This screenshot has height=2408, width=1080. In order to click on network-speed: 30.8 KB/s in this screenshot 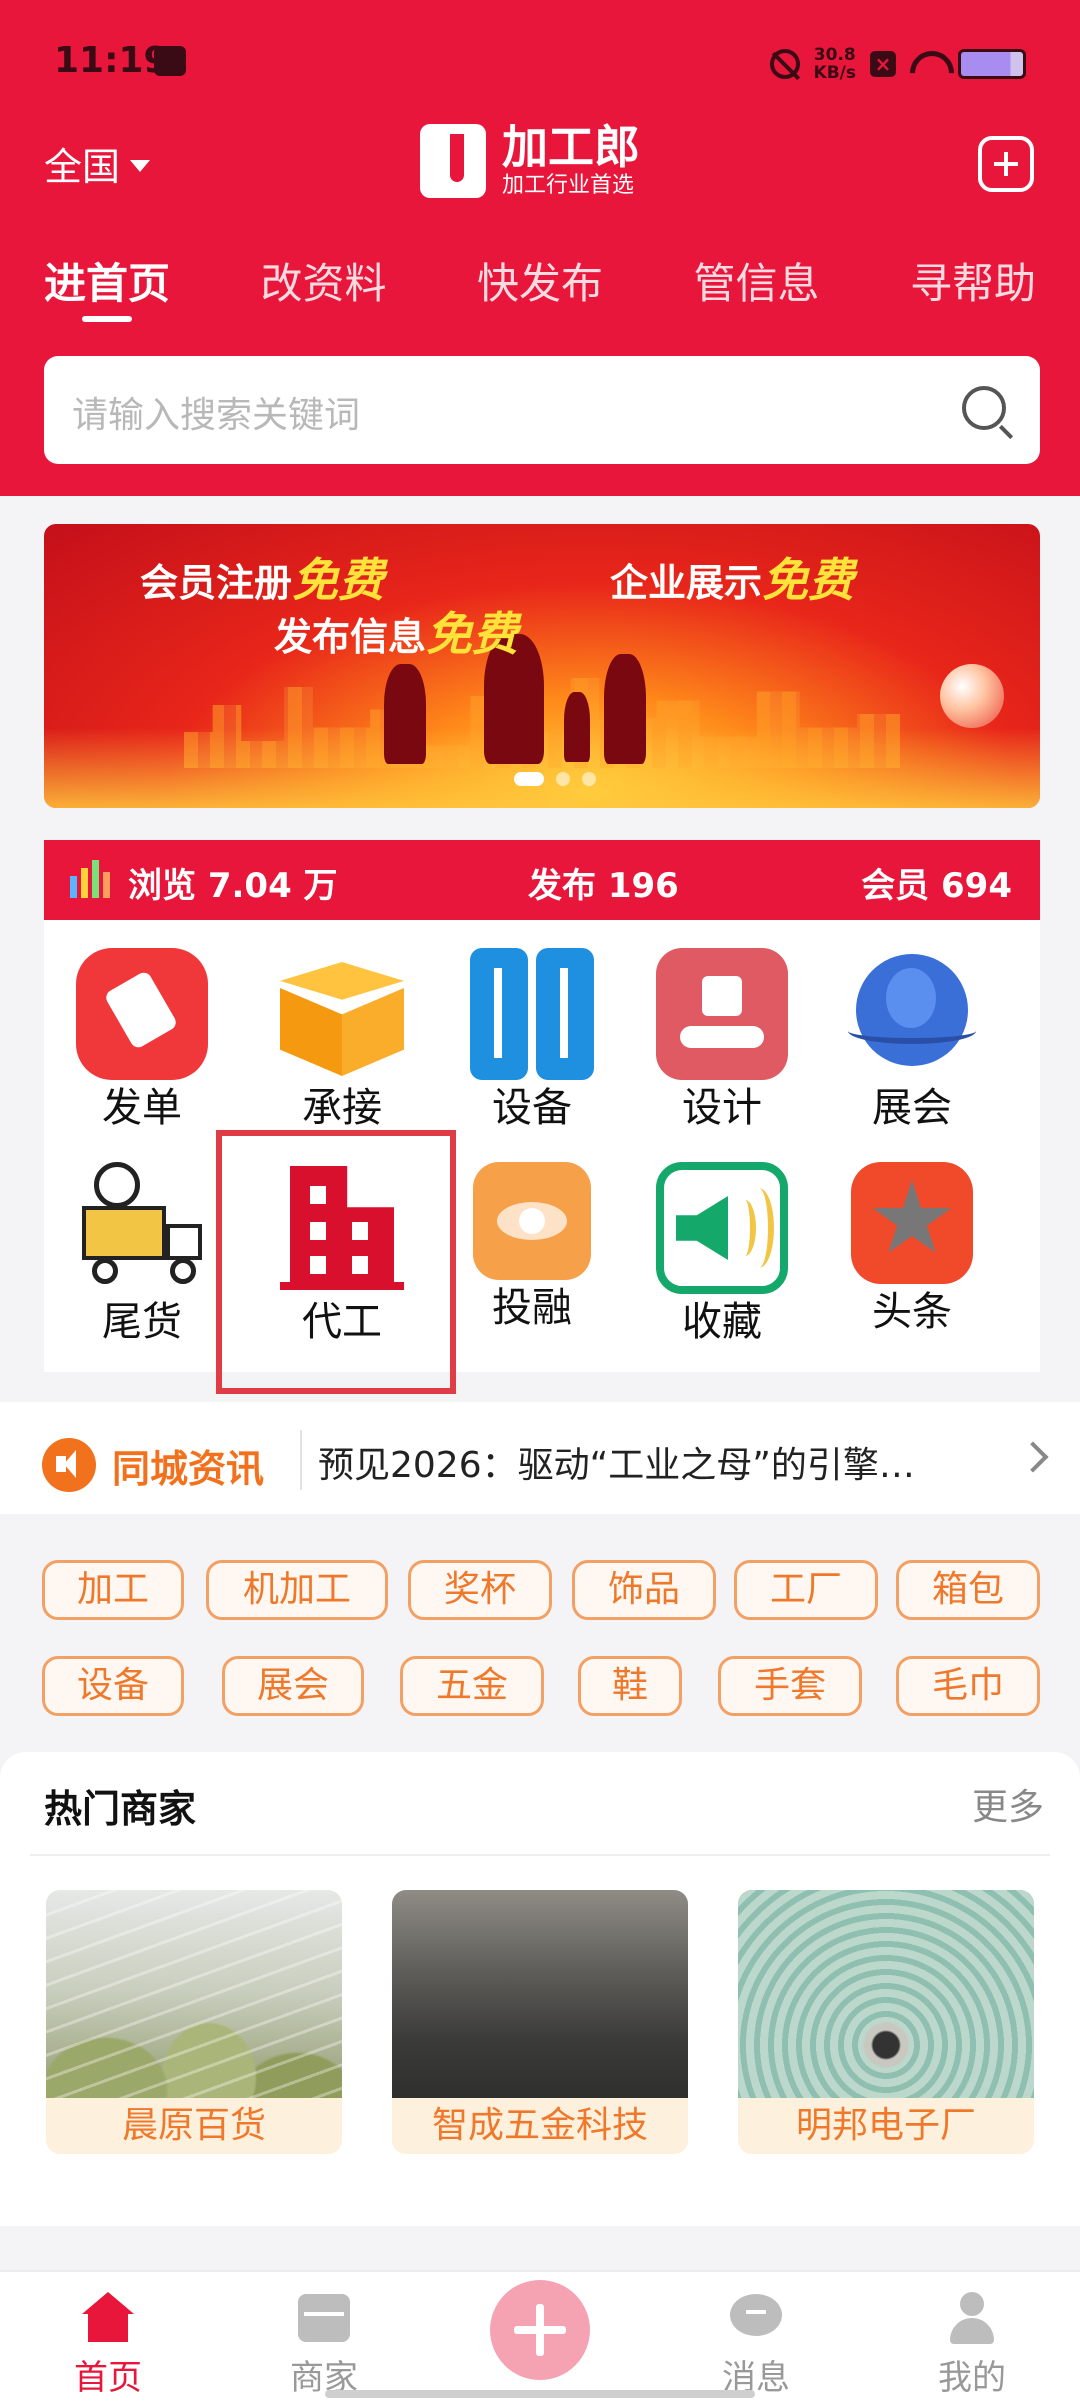, I will do `click(835, 64)`.